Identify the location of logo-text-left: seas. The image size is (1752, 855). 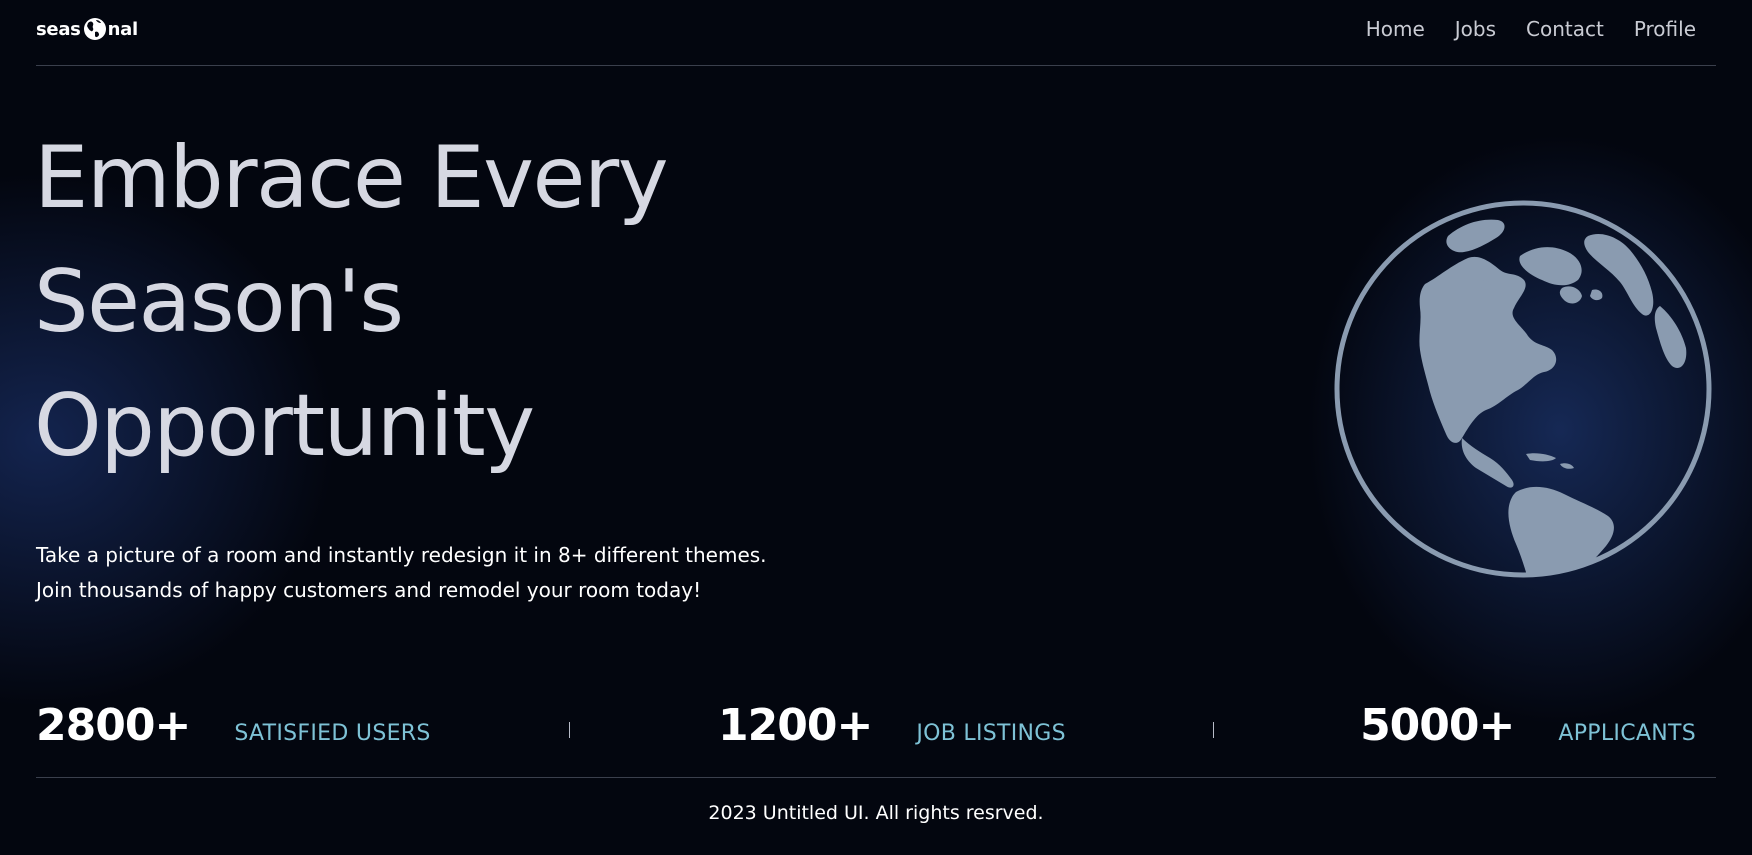
(58, 29).